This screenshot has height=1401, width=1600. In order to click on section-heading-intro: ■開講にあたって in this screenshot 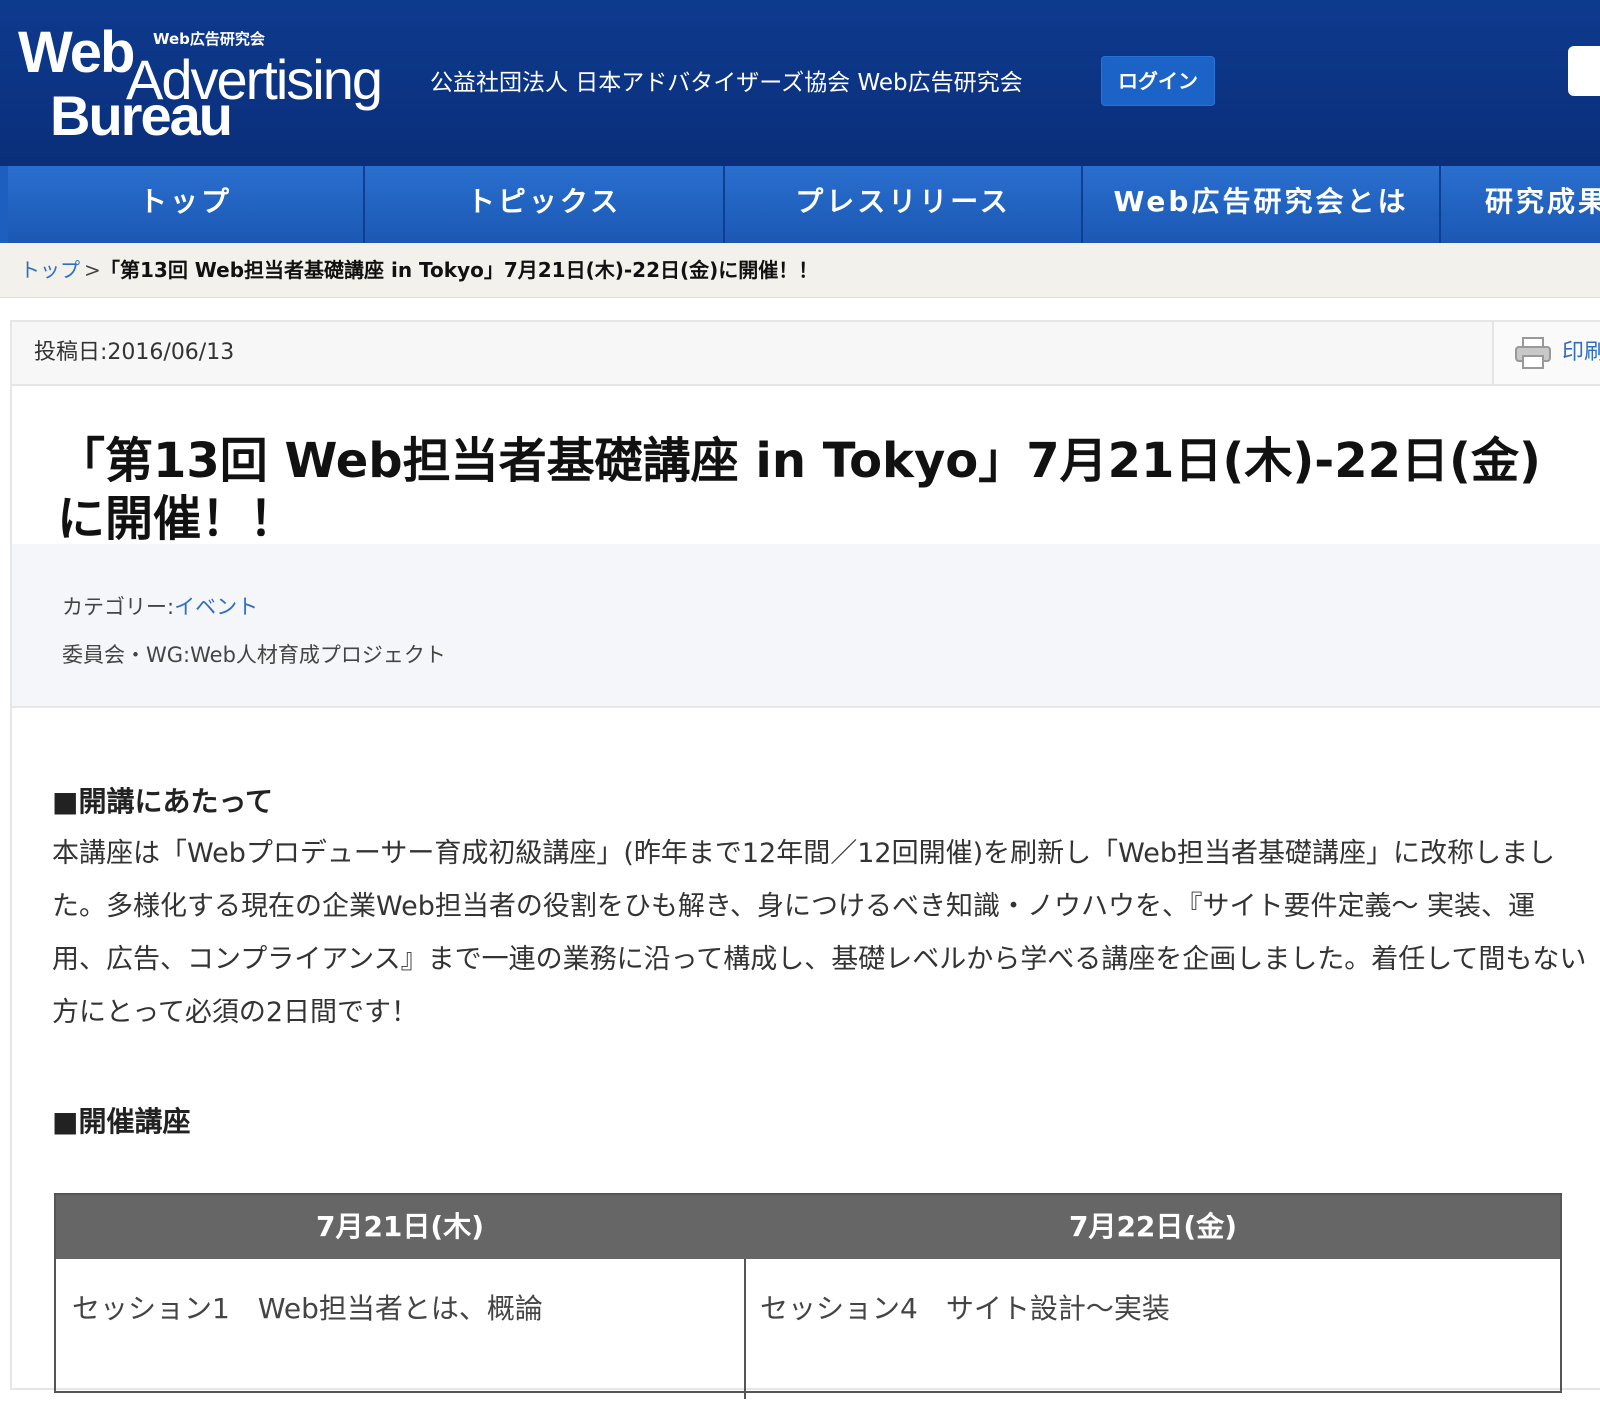, I will do `click(163, 801)`.